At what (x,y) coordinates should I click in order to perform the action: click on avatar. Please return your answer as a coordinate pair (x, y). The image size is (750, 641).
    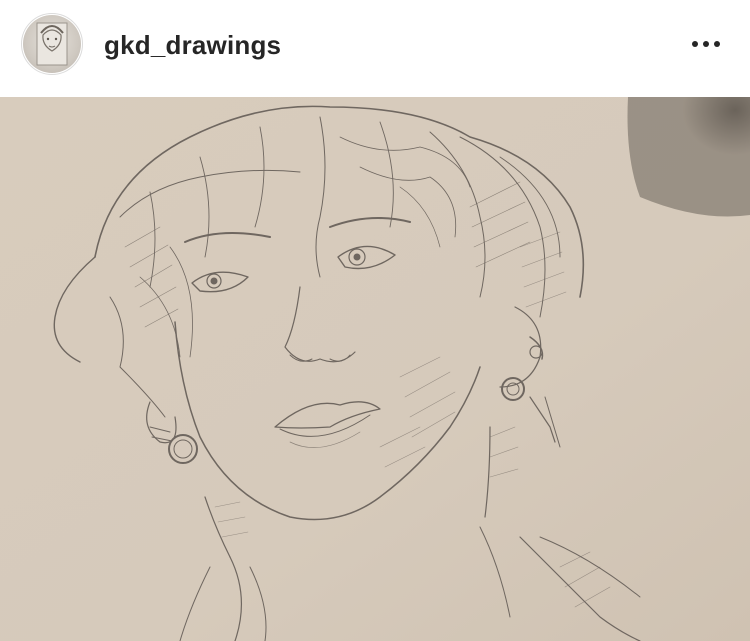
    Looking at the image, I should click on (52, 44).